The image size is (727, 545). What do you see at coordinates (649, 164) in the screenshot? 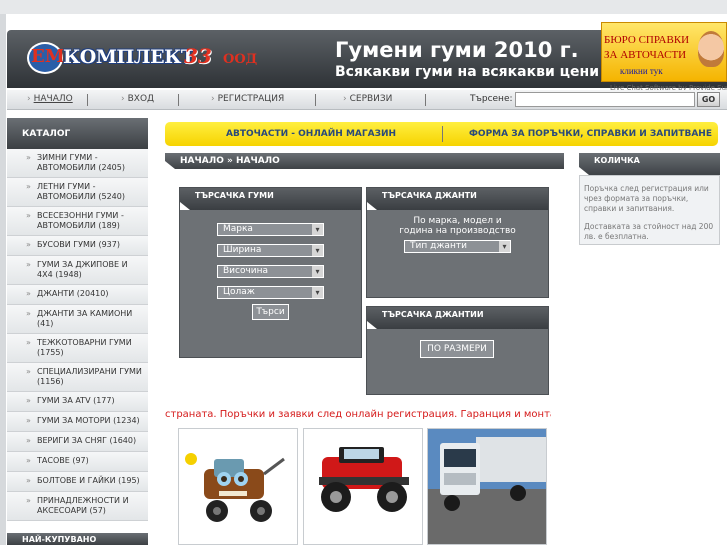
I see `cart-title: КОЛИЧКА` at bounding box center [649, 164].